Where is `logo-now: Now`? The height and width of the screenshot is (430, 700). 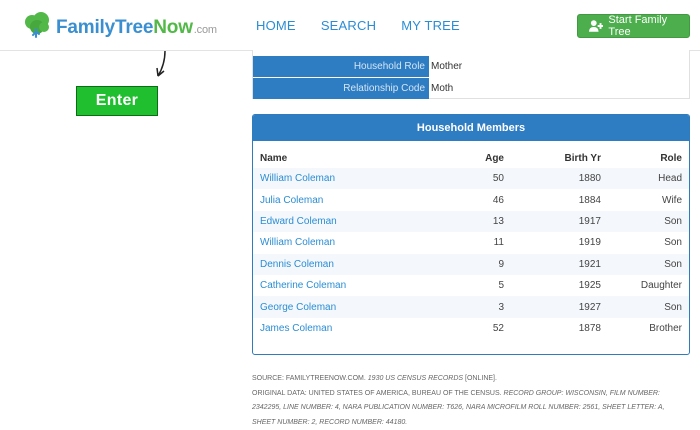 logo-now: Now is located at coordinates (173, 27).